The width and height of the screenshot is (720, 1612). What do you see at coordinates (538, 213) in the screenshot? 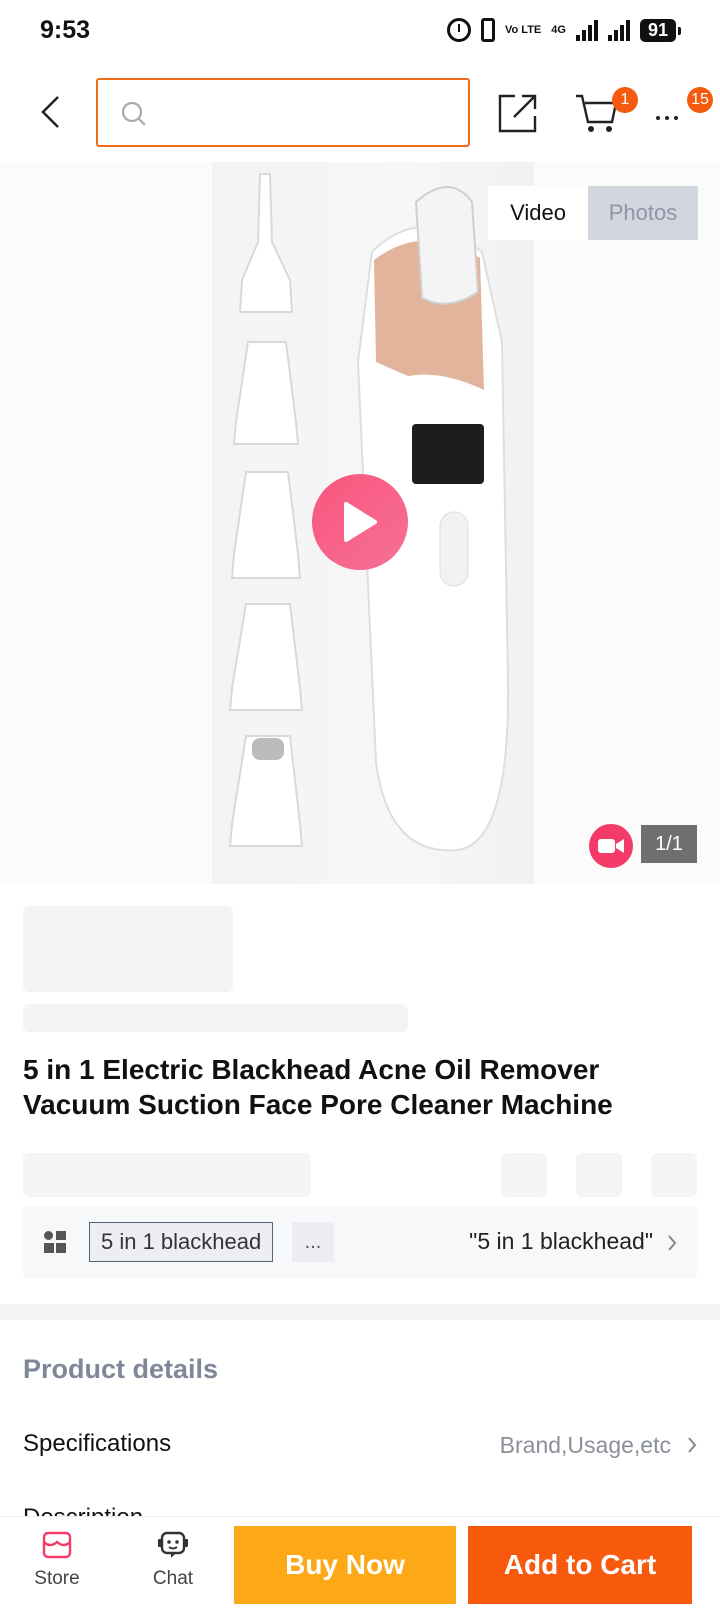
I see `tab-video: Video` at bounding box center [538, 213].